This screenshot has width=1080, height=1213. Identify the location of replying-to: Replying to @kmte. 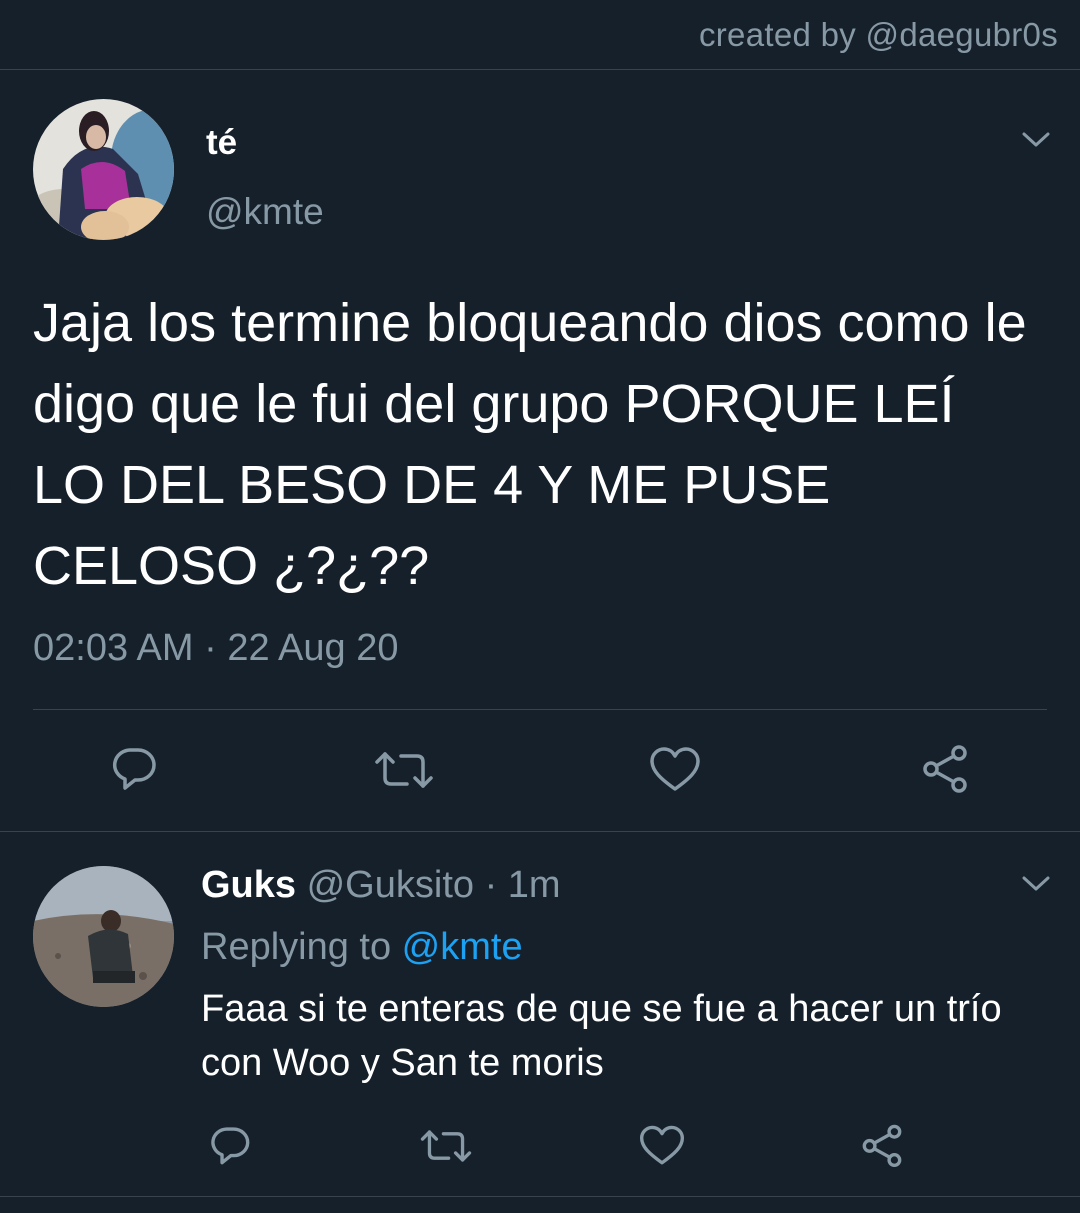
(362, 947).